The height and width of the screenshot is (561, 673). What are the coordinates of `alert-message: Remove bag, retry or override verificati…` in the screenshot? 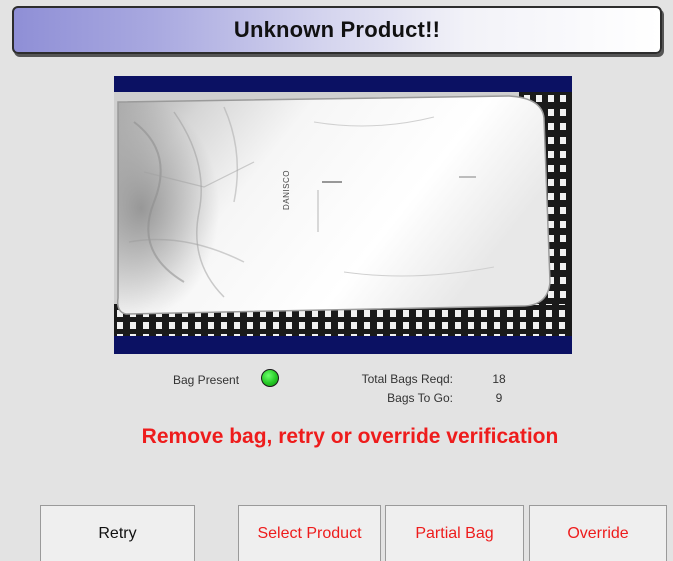 It's located at (350, 436).